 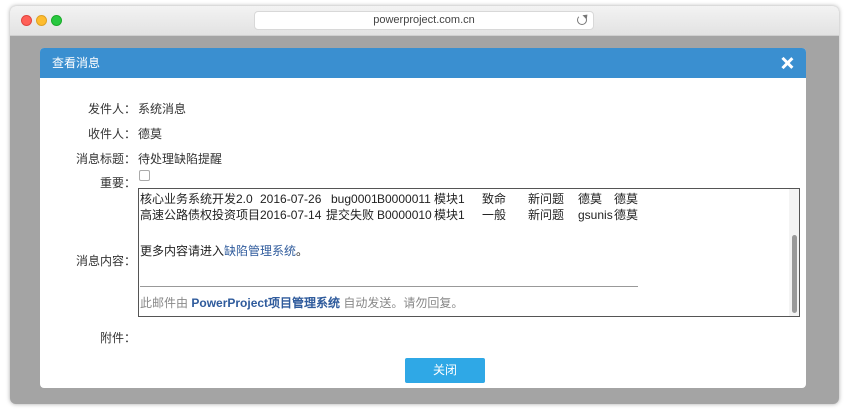 I want to click on address-url: powerproject.com.cn, so click(x=424, y=20).